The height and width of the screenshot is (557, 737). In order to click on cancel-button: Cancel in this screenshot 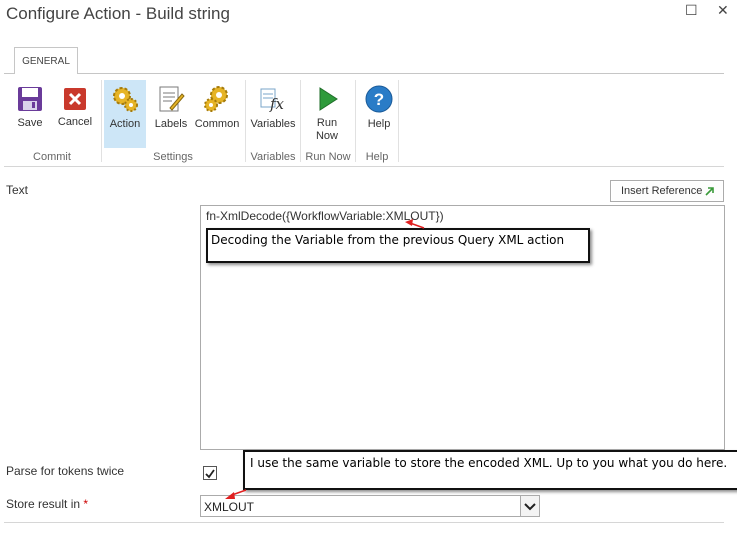, I will do `click(75, 104)`.